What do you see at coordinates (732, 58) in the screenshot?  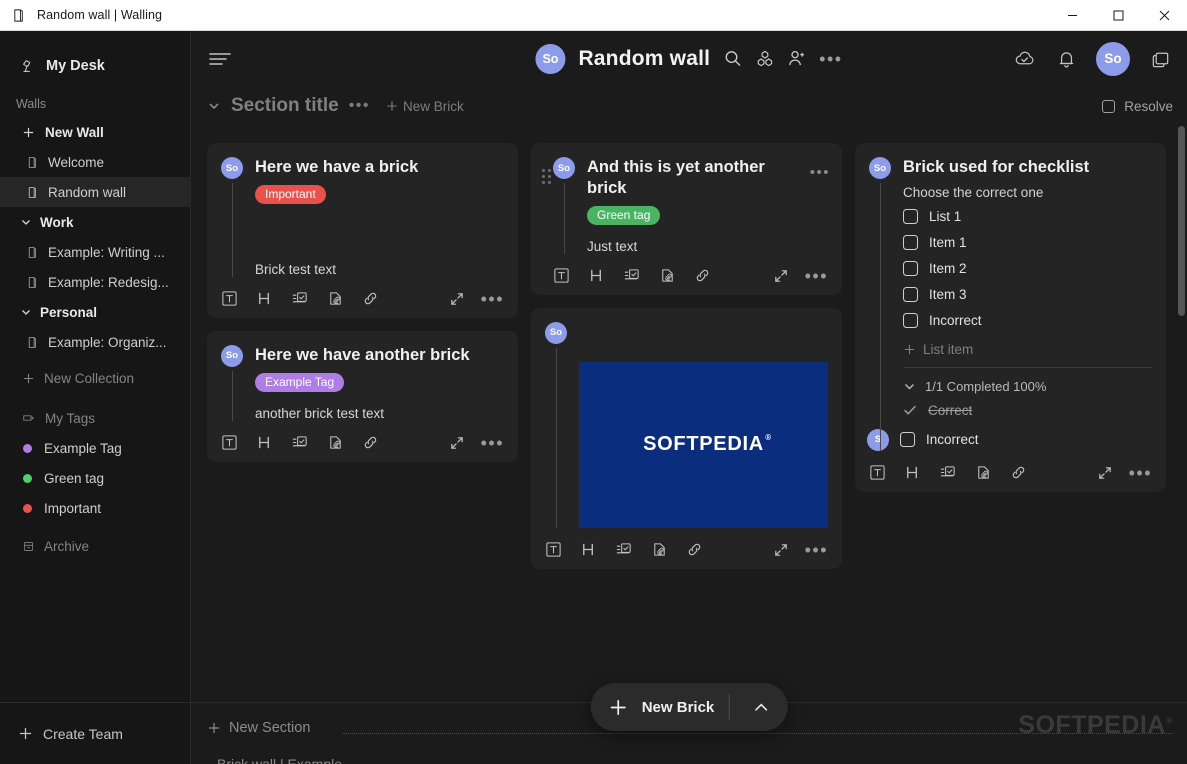 I see `search-icon` at bounding box center [732, 58].